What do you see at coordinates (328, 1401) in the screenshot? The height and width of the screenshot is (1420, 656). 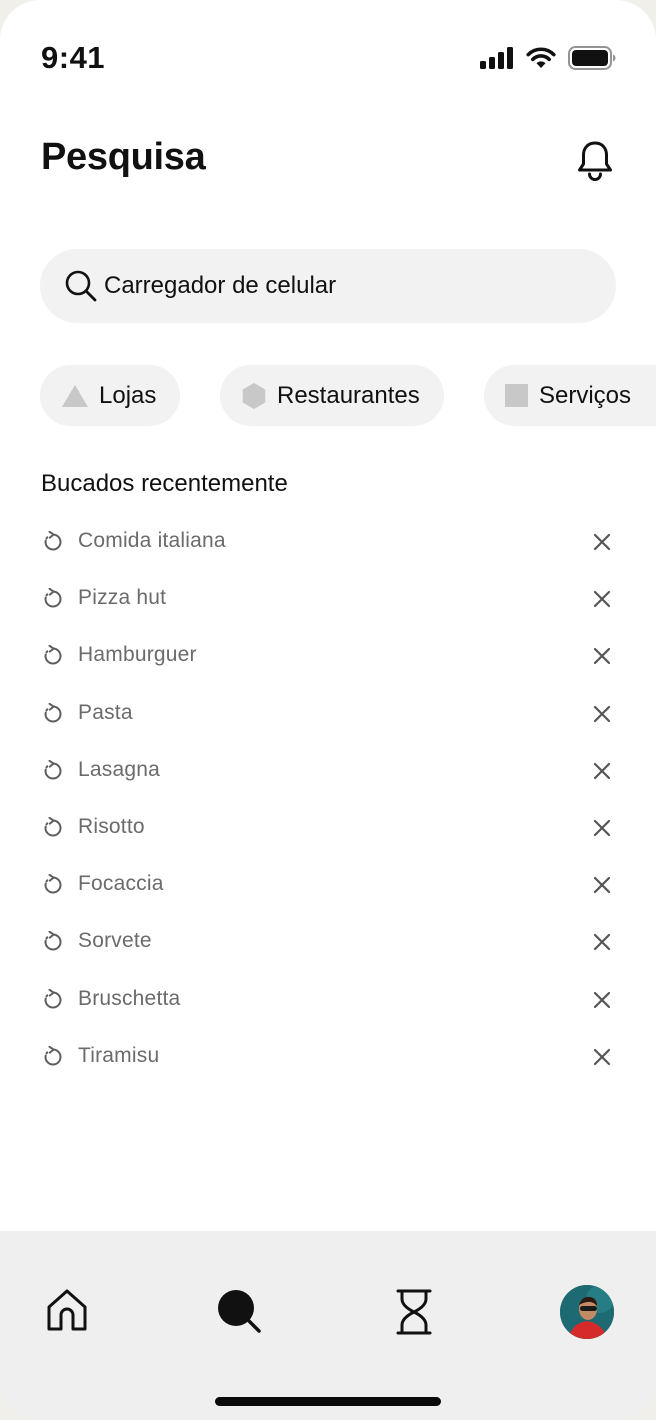 I see `home-indicator` at bounding box center [328, 1401].